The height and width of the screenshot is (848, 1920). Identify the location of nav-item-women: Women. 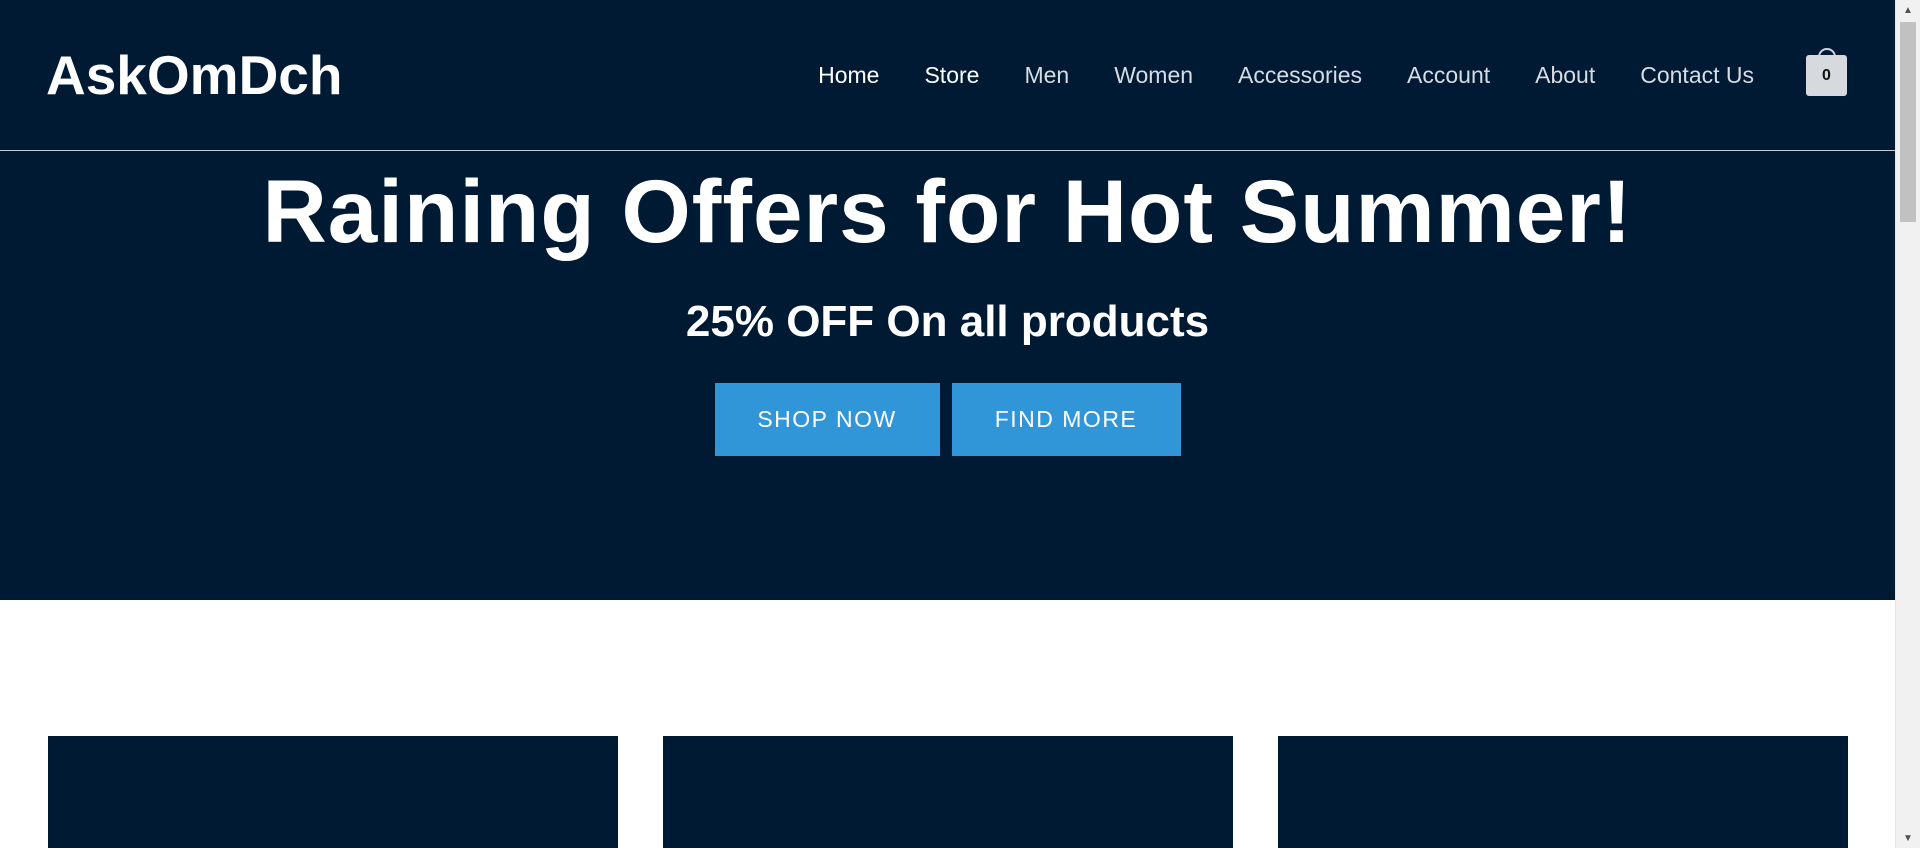
(1153, 75).